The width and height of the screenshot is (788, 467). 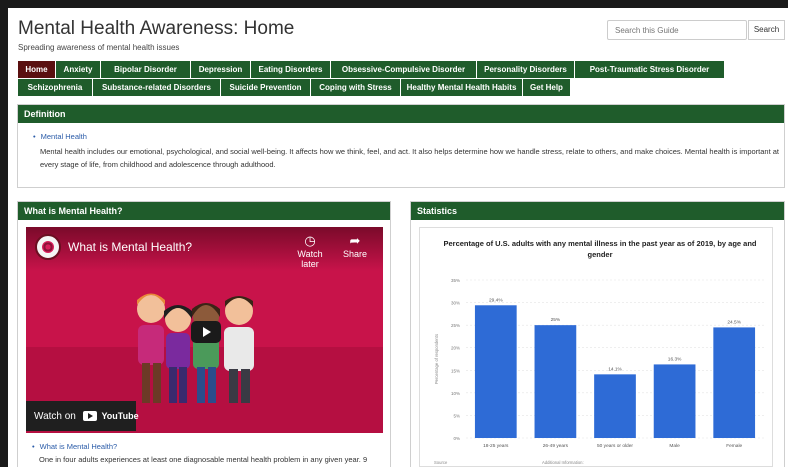 What do you see at coordinates (55, 87) in the screenshot?
I see `tab-schizophrenia: Schizophrenia` at bounding box center [55, 87].